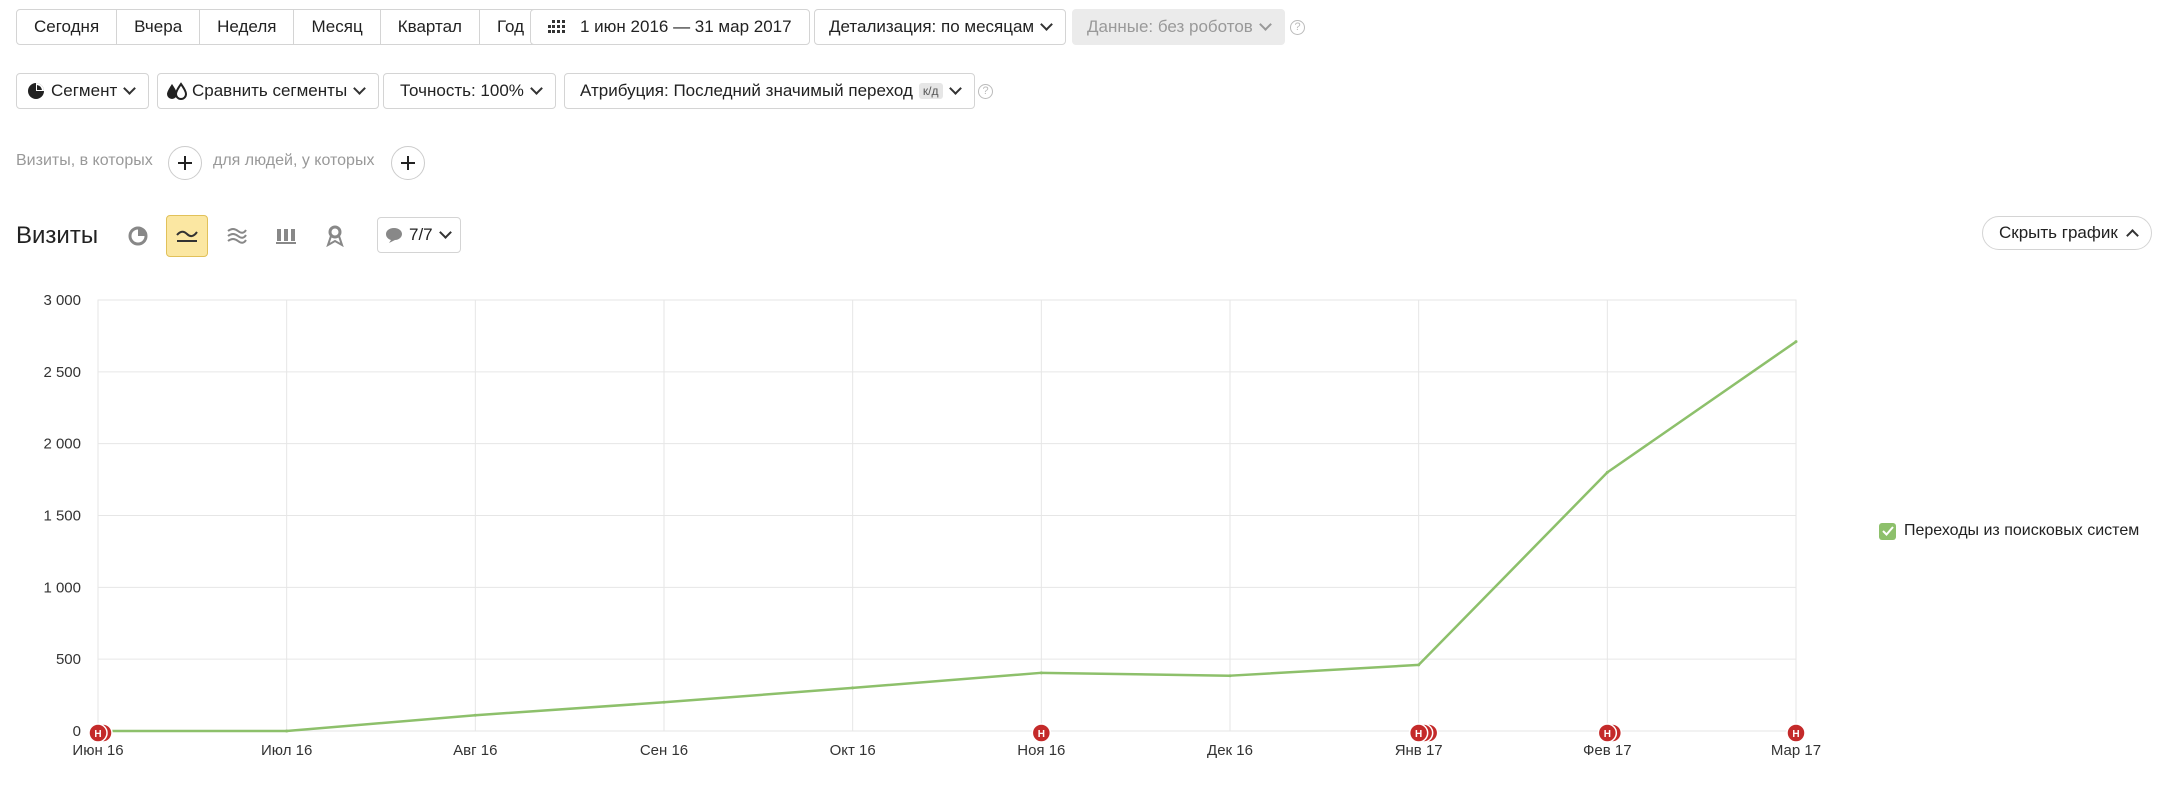  I want to click on x-tick-label: Дек 16, so click(1230, 750).